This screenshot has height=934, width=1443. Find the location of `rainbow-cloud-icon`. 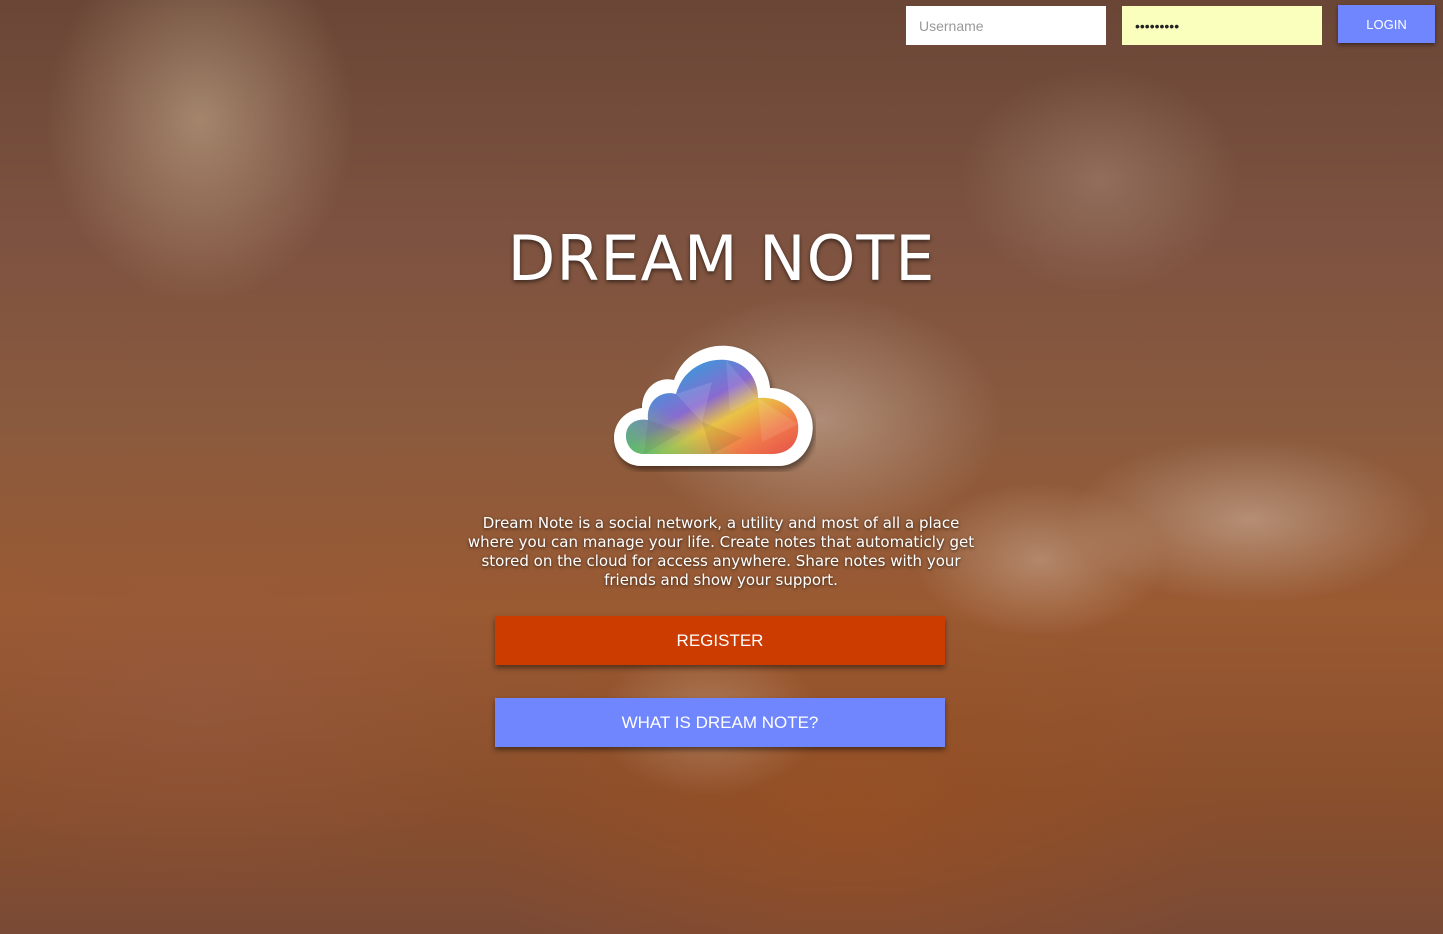

rainbow-cloud-icon is located at coordinates (713, 405).